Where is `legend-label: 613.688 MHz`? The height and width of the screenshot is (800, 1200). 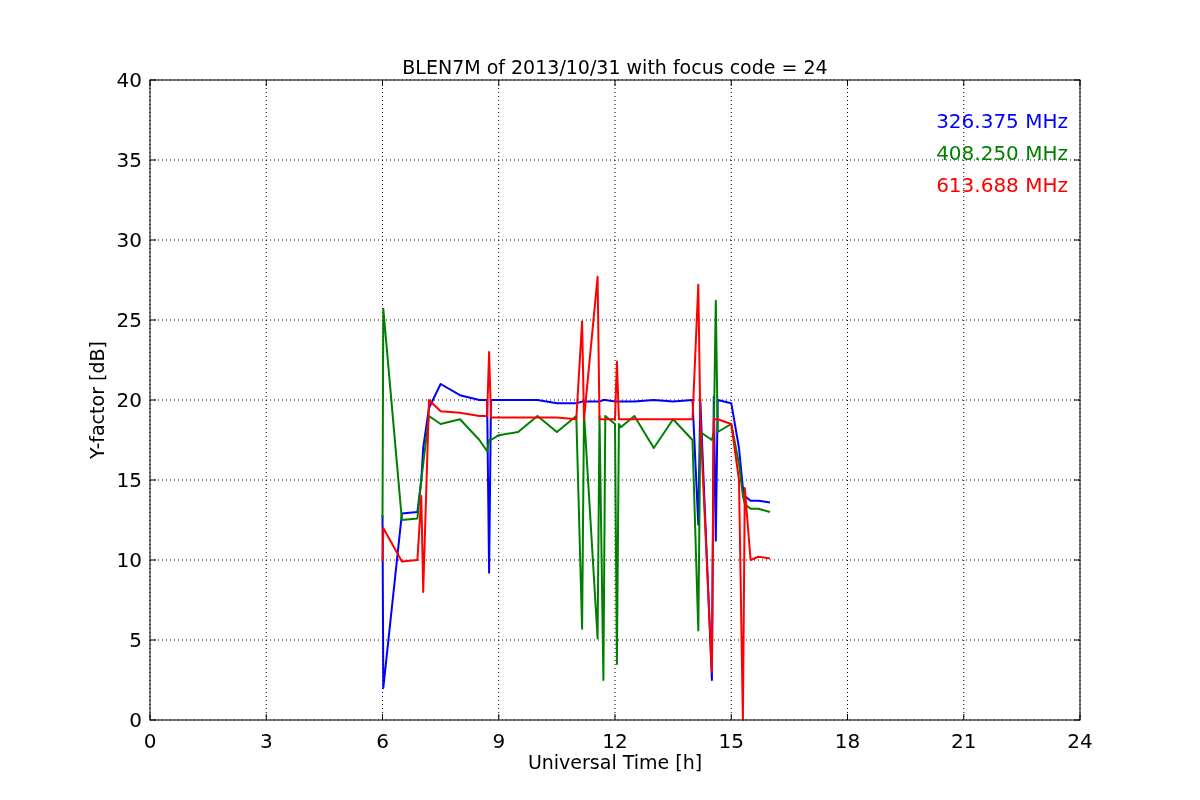 legend-label: 613.688 MHz is located at coordinates (1002, 185).